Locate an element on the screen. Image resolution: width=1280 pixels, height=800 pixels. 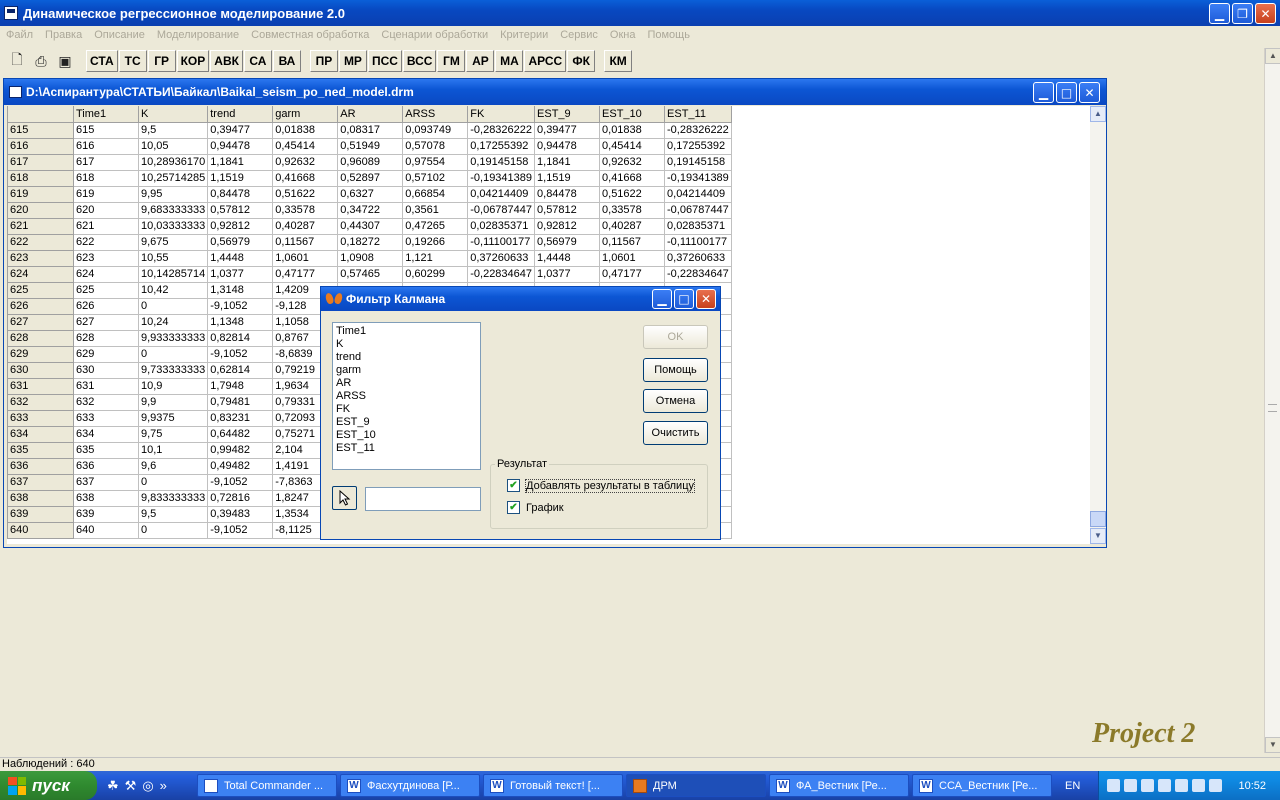
table-cell: 10,28936170 is located at coordinates (173, 162).